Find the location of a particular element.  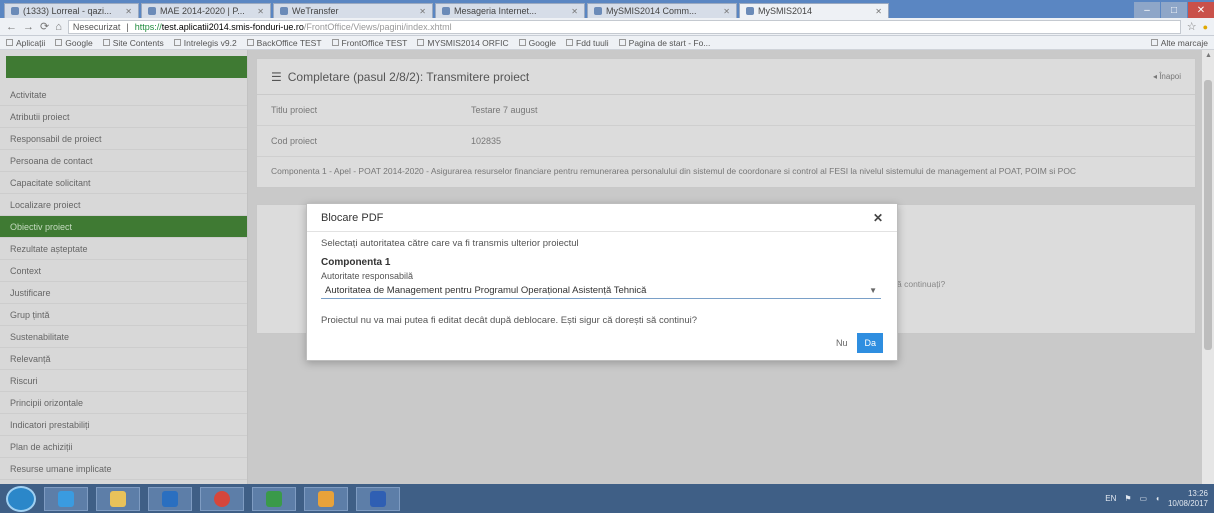

taskbar-app-media is located at coordinates (170, 498).